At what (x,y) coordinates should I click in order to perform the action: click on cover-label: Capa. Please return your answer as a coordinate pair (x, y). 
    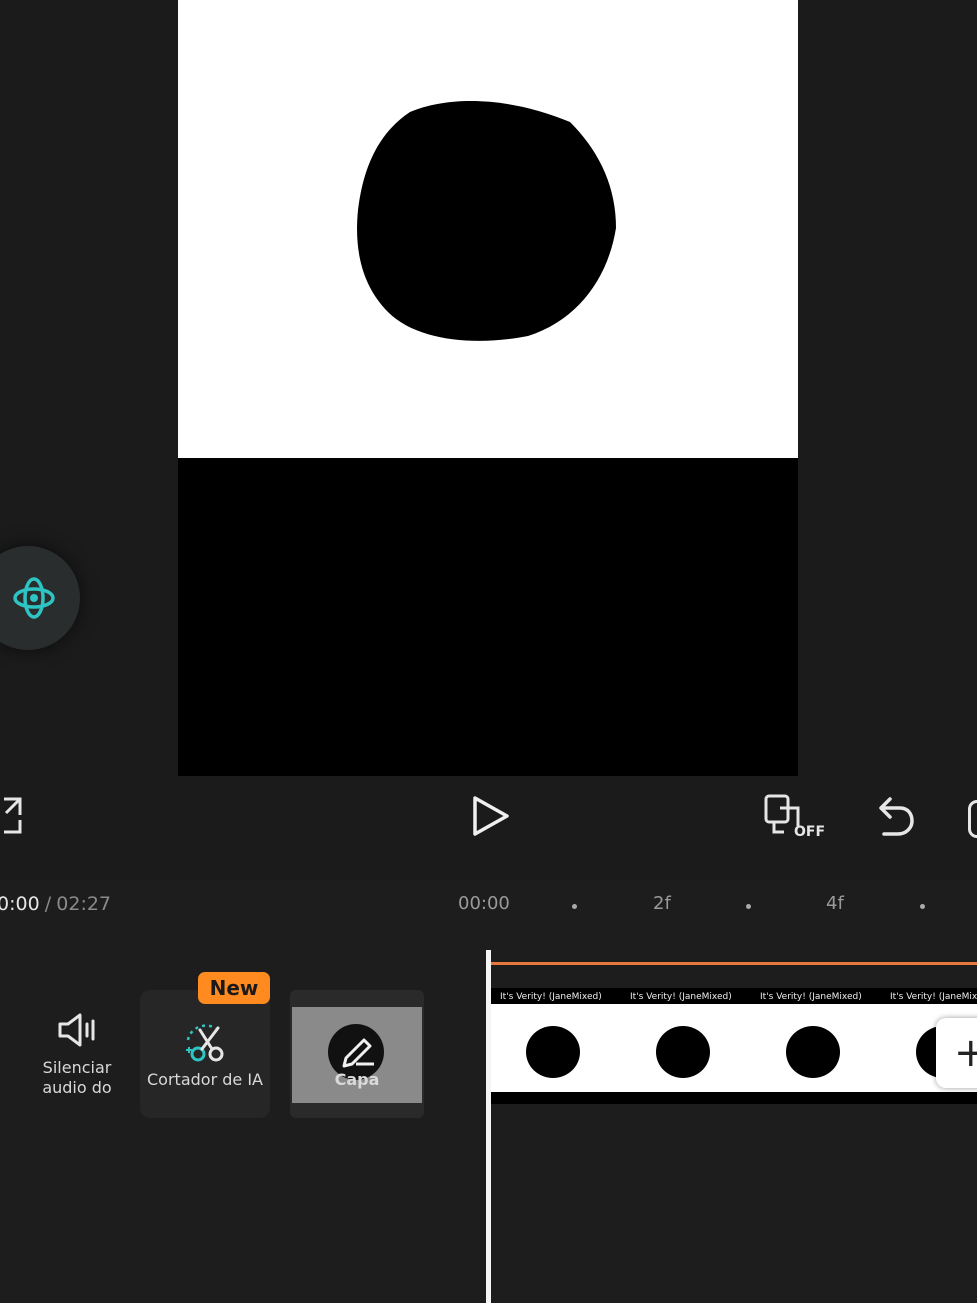
    Looking at the image, I should click on (357, 1079).